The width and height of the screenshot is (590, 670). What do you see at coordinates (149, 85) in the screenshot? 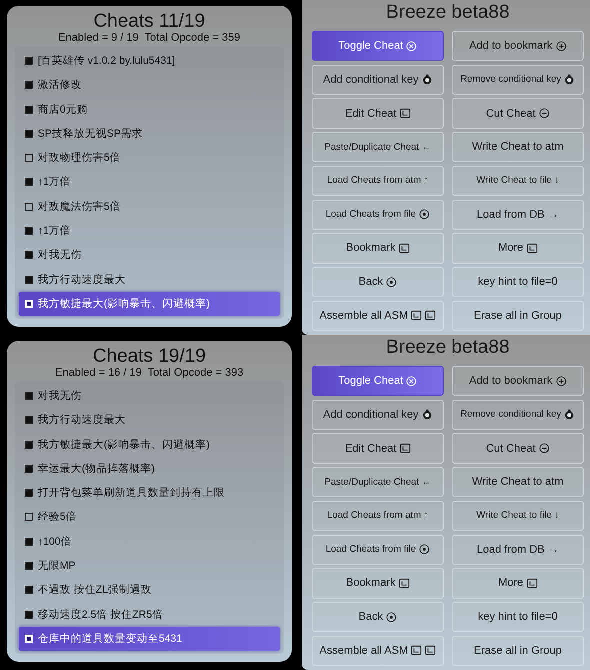
I see `cheat-row: 激活修改` at bounding box center [149, 85].